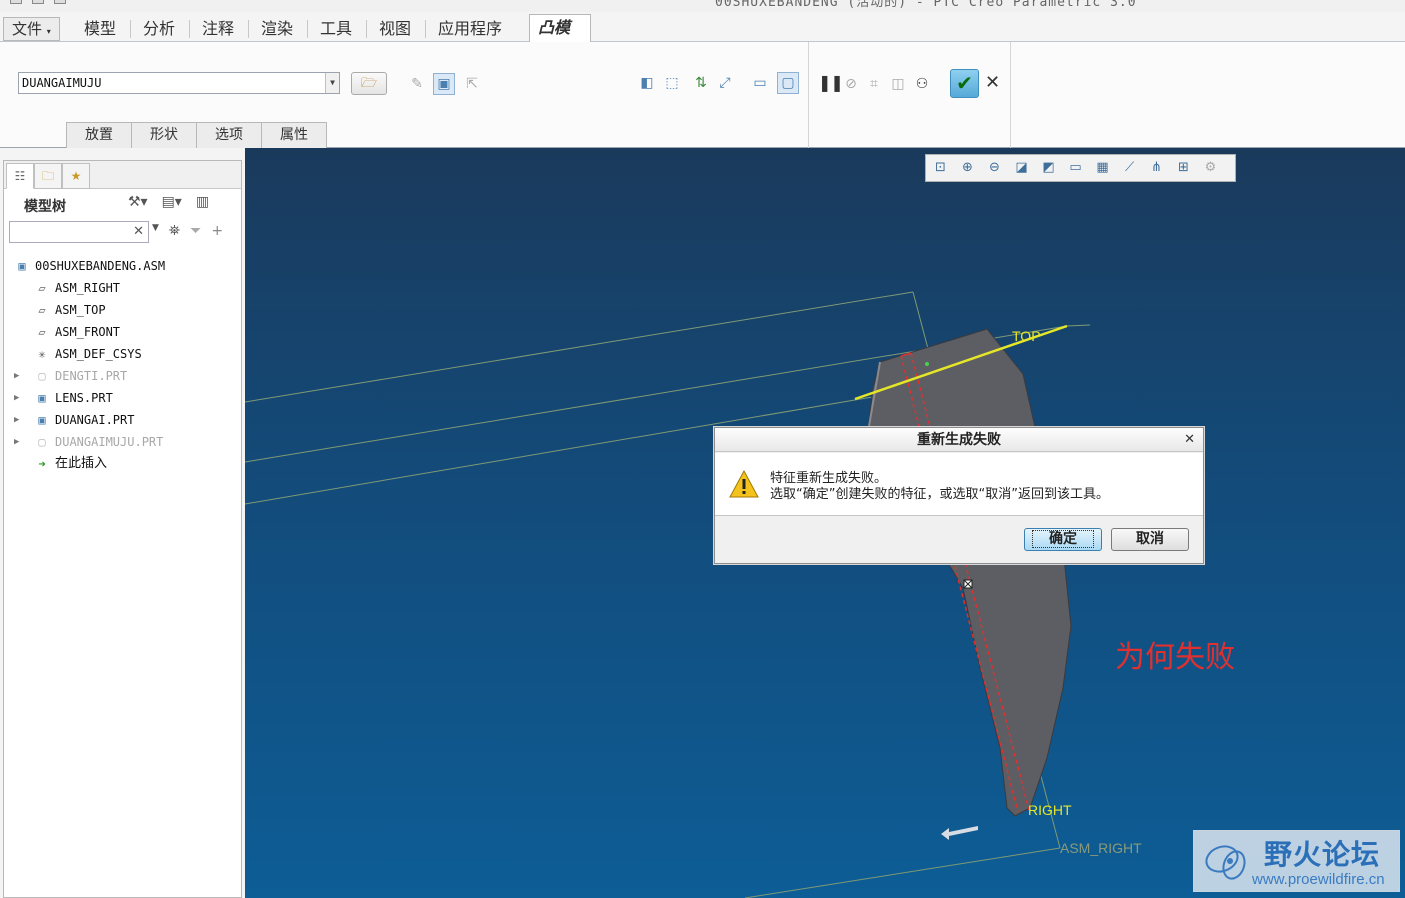 This screenshot has width=1405, height=898. I want to click on preview-mesh-icon: ⌗, so click(874, 84).